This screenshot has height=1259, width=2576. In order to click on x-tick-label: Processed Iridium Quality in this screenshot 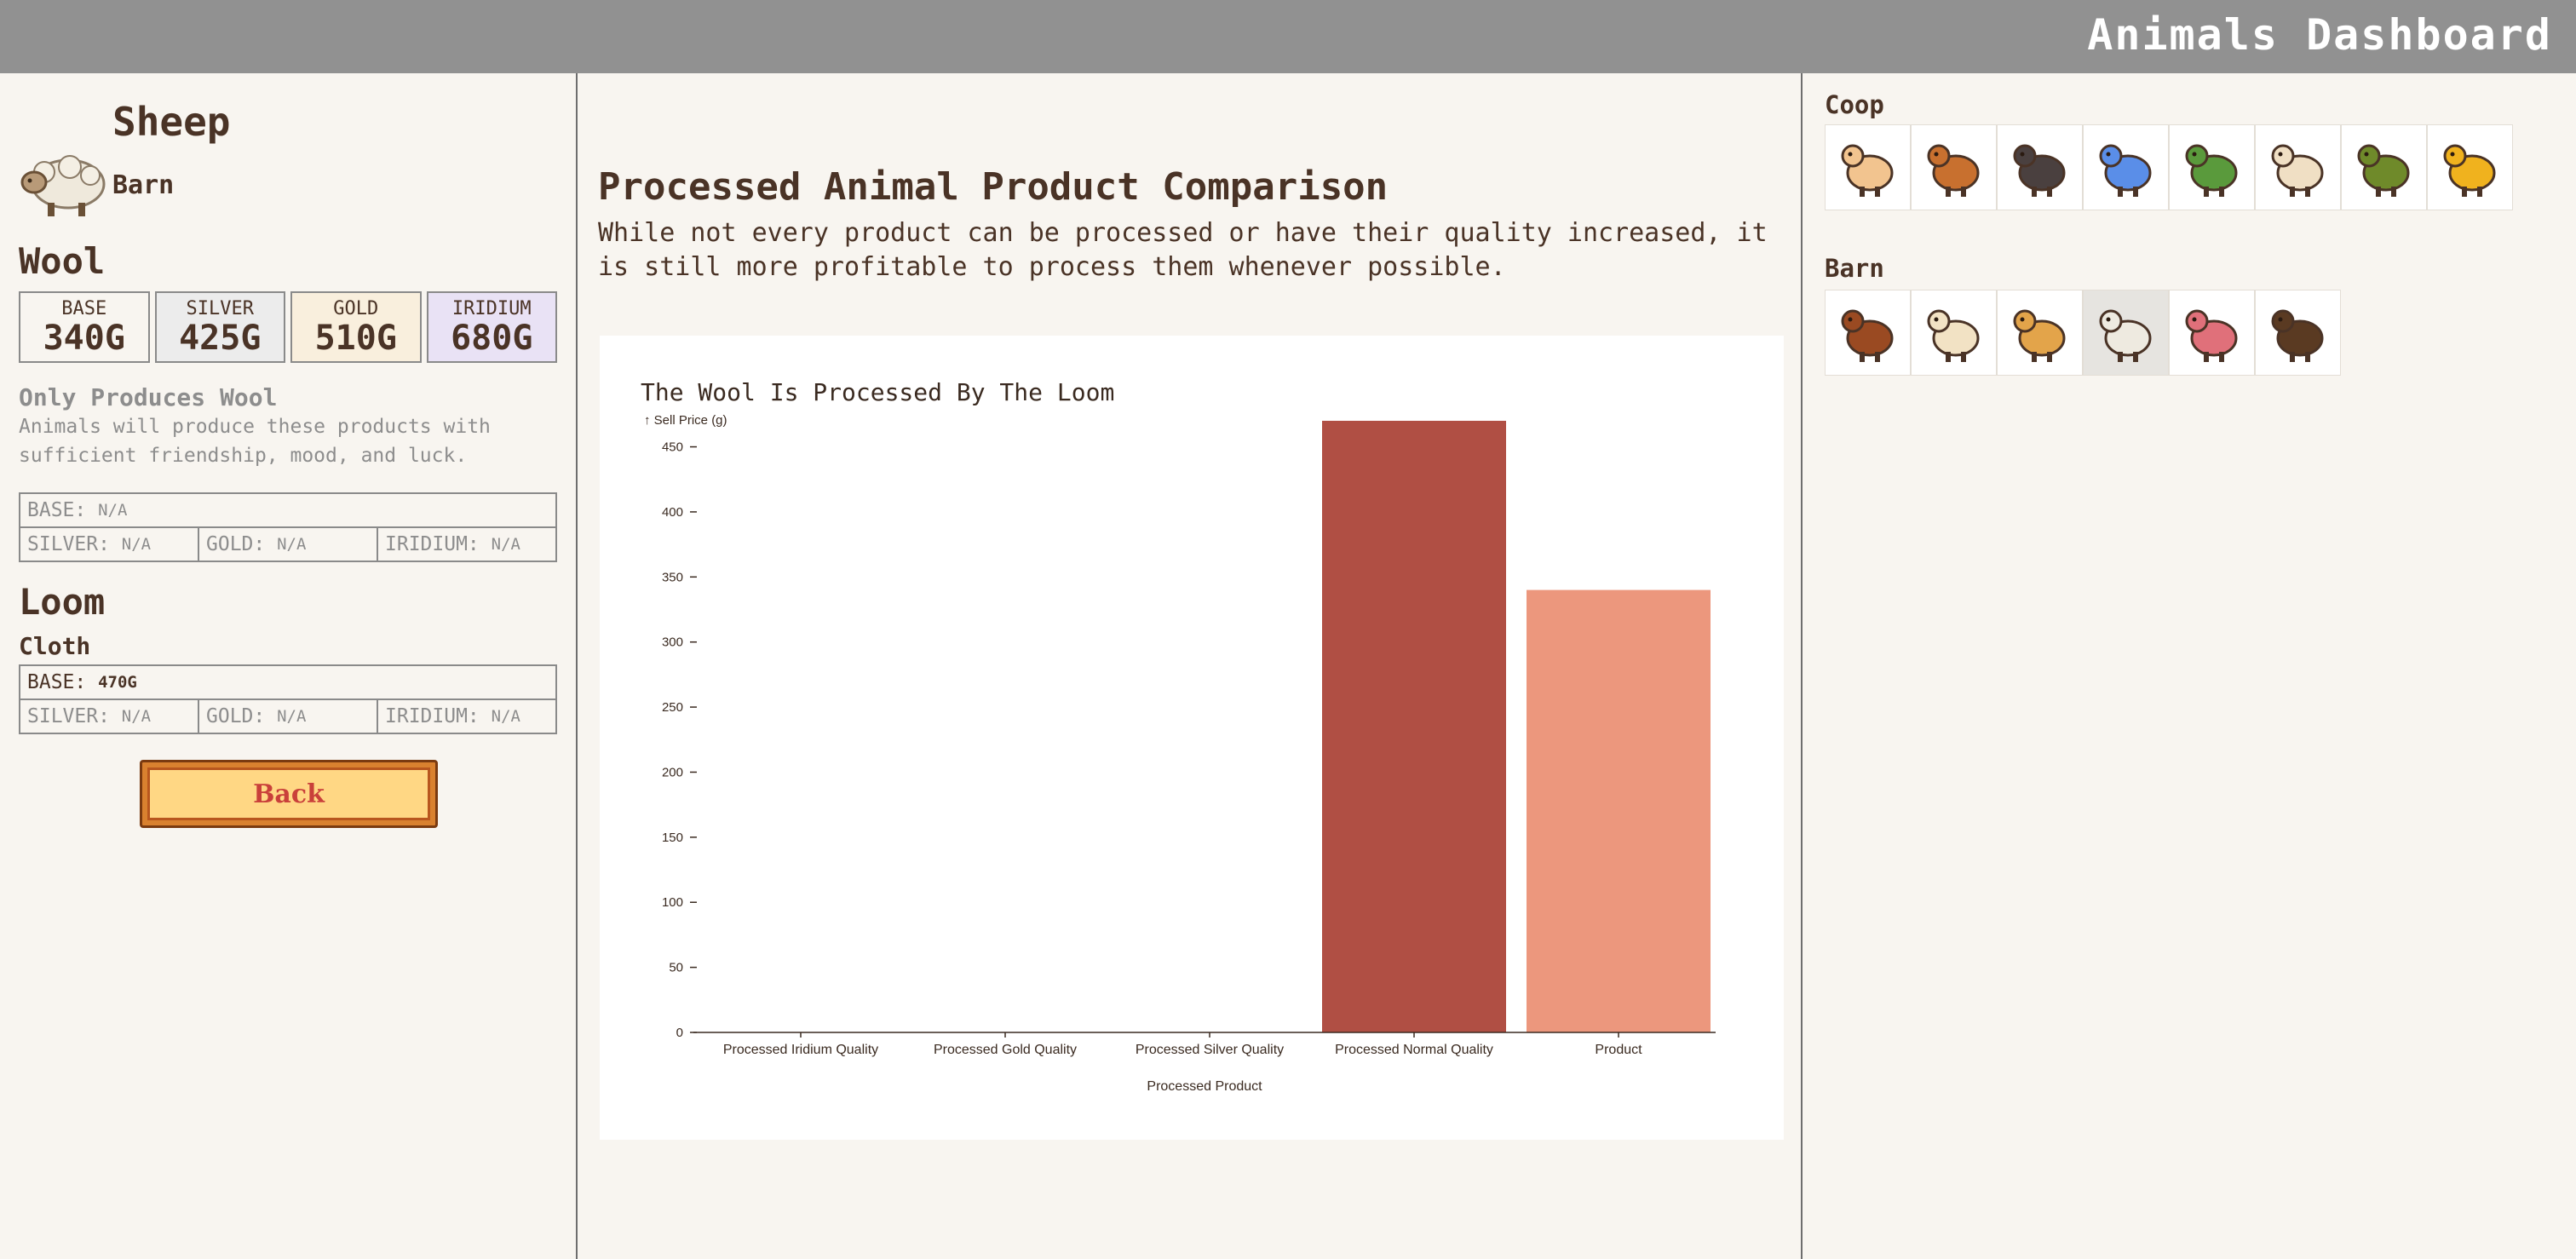, I will do `click(800, 1050)`.